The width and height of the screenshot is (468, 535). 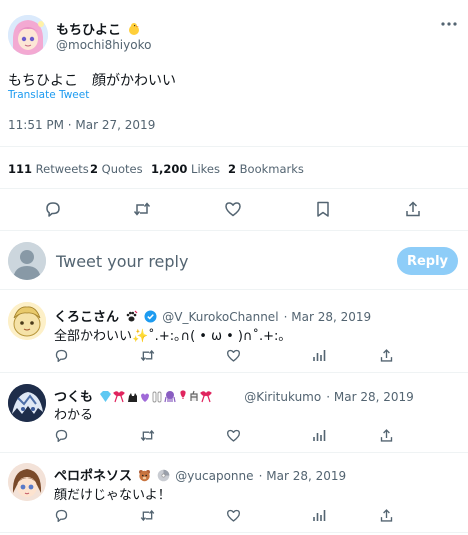 I want to click on stat-label: Quotes, so click(x=122, y=169).